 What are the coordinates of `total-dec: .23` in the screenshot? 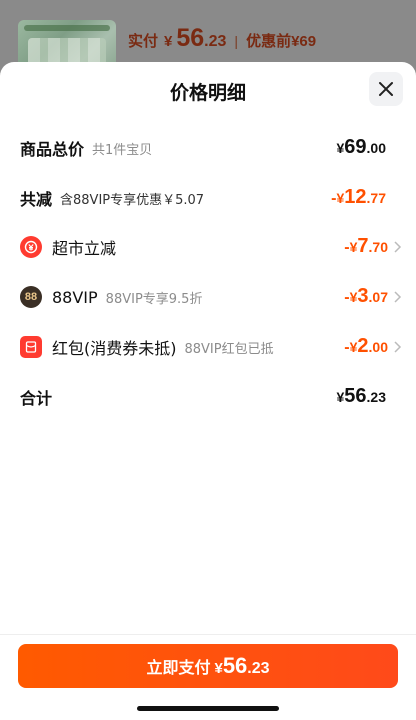 It's located at (376, 397).